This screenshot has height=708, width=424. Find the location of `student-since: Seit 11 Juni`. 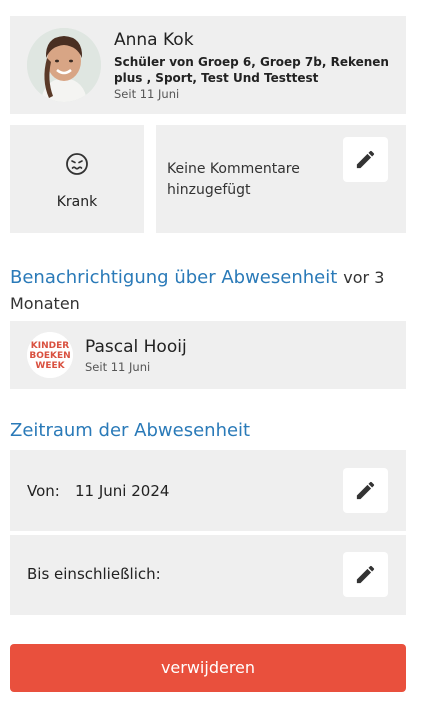

student-since: Seit 11 Juni is located at coordinates (147, 94).